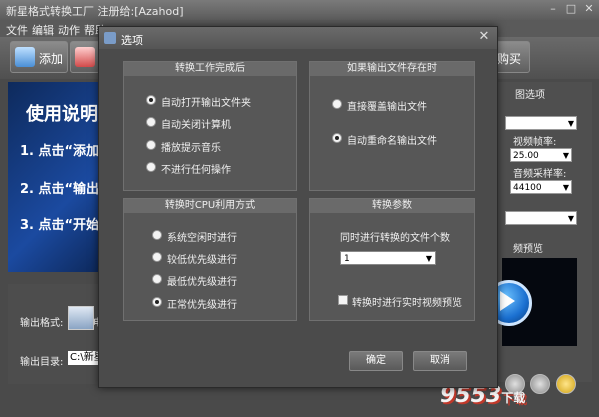 This screenshot has width=599, height=417. What do you see at coordinates (527, 188) in the screenshot?
I see `audio-rate-value: 44100` at bounding box center [527, 188].